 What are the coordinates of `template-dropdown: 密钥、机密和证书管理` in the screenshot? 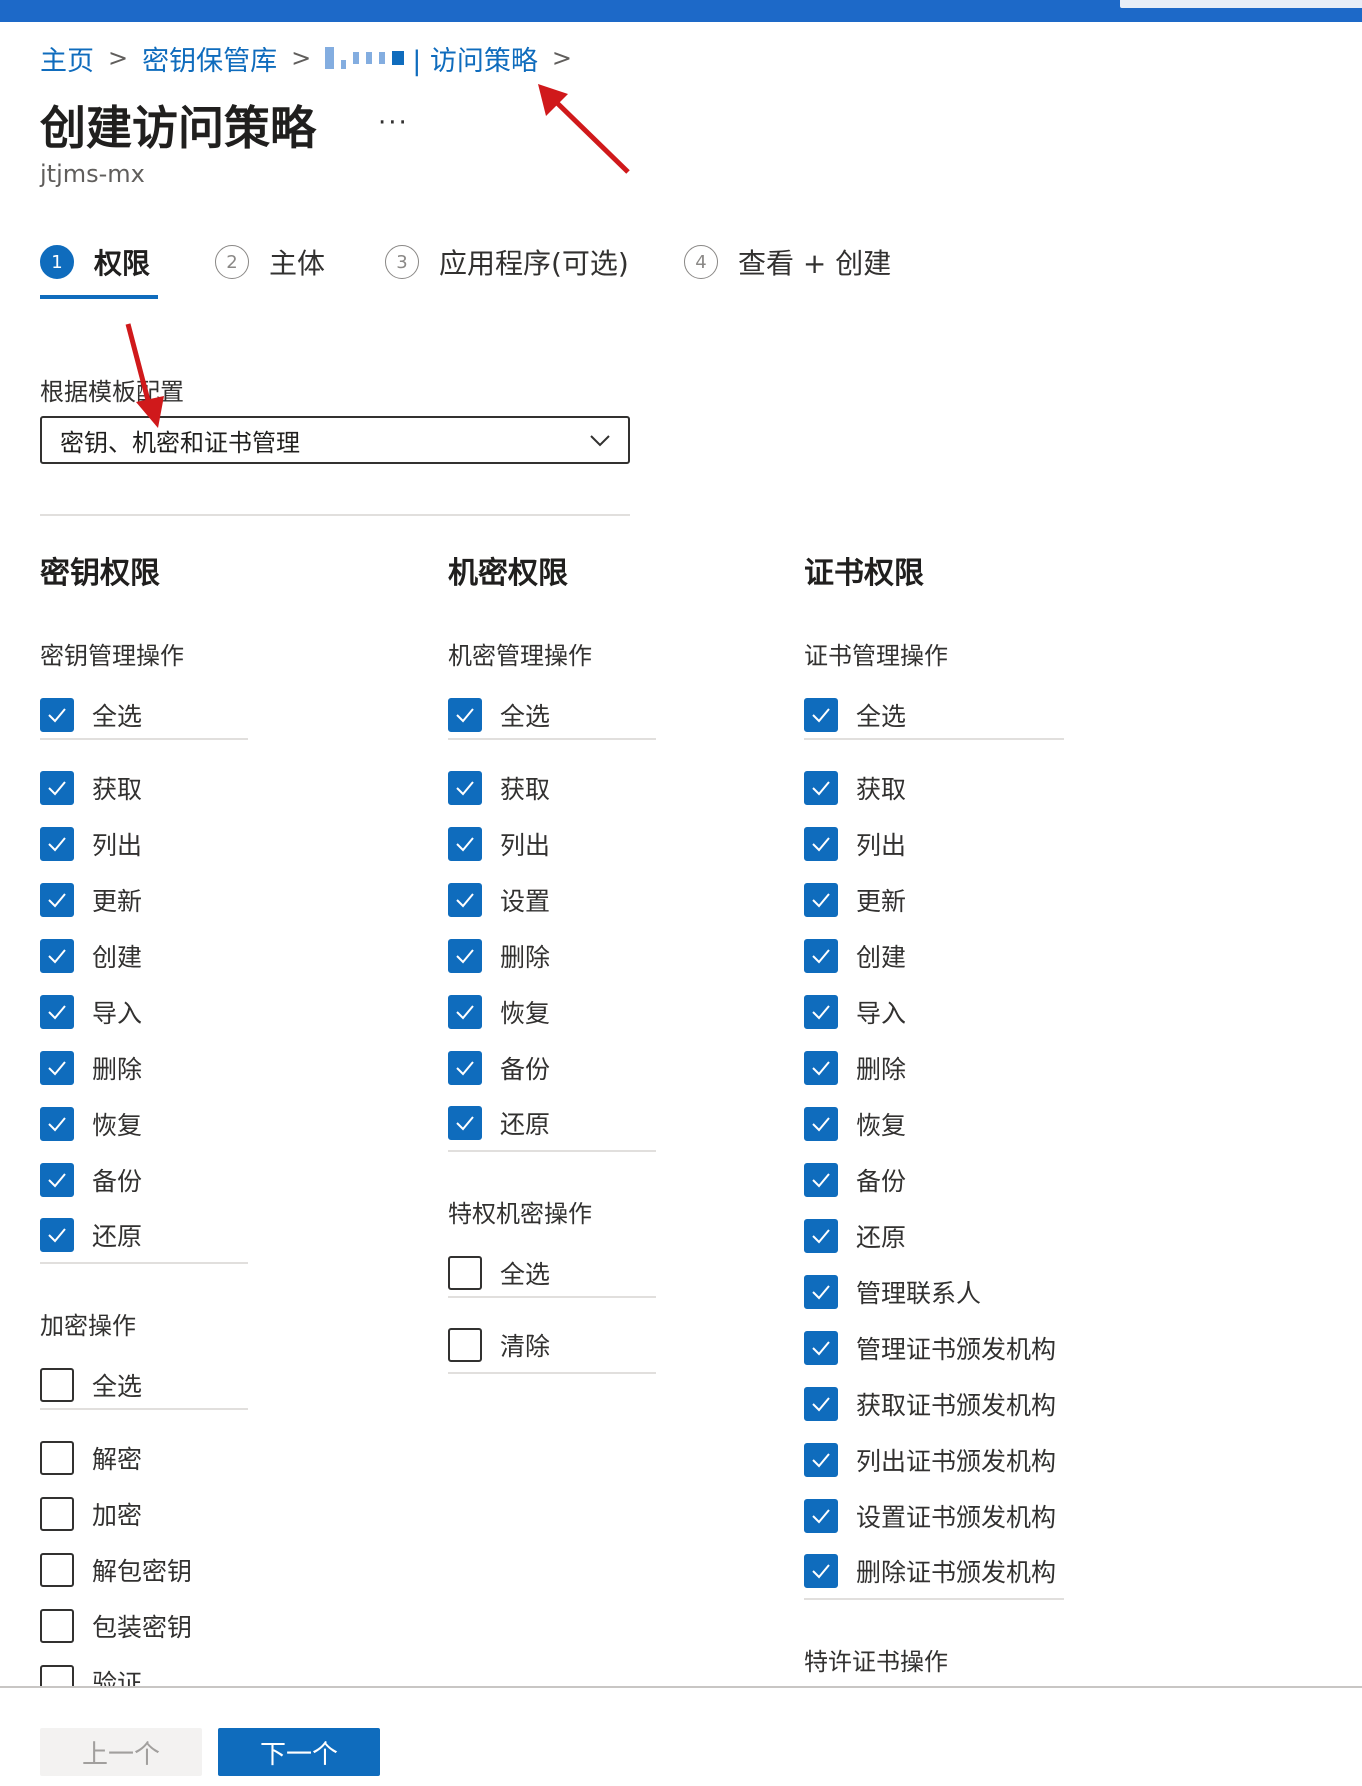 It's located at (335, 440).